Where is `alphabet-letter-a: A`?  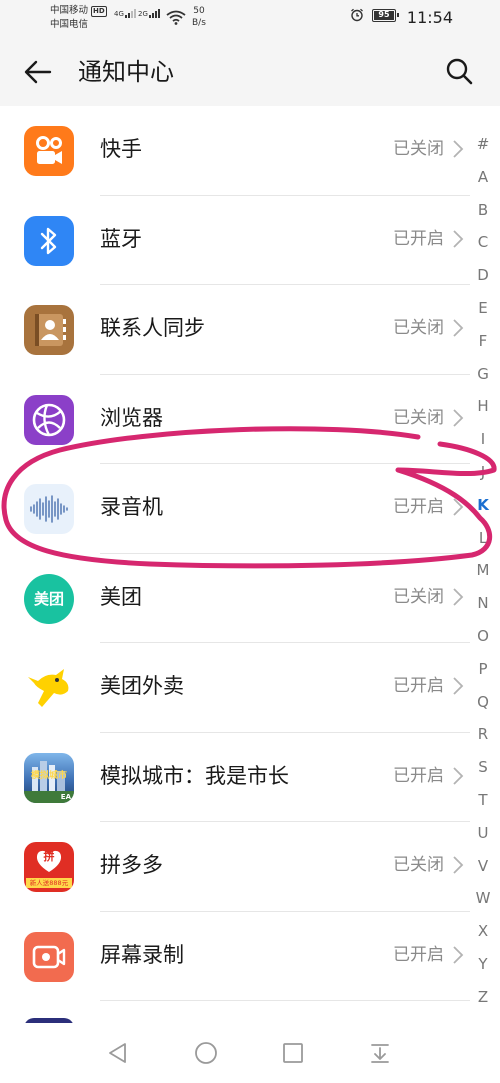 alphabet-letter-a: A is located at coordinates (483, 177).